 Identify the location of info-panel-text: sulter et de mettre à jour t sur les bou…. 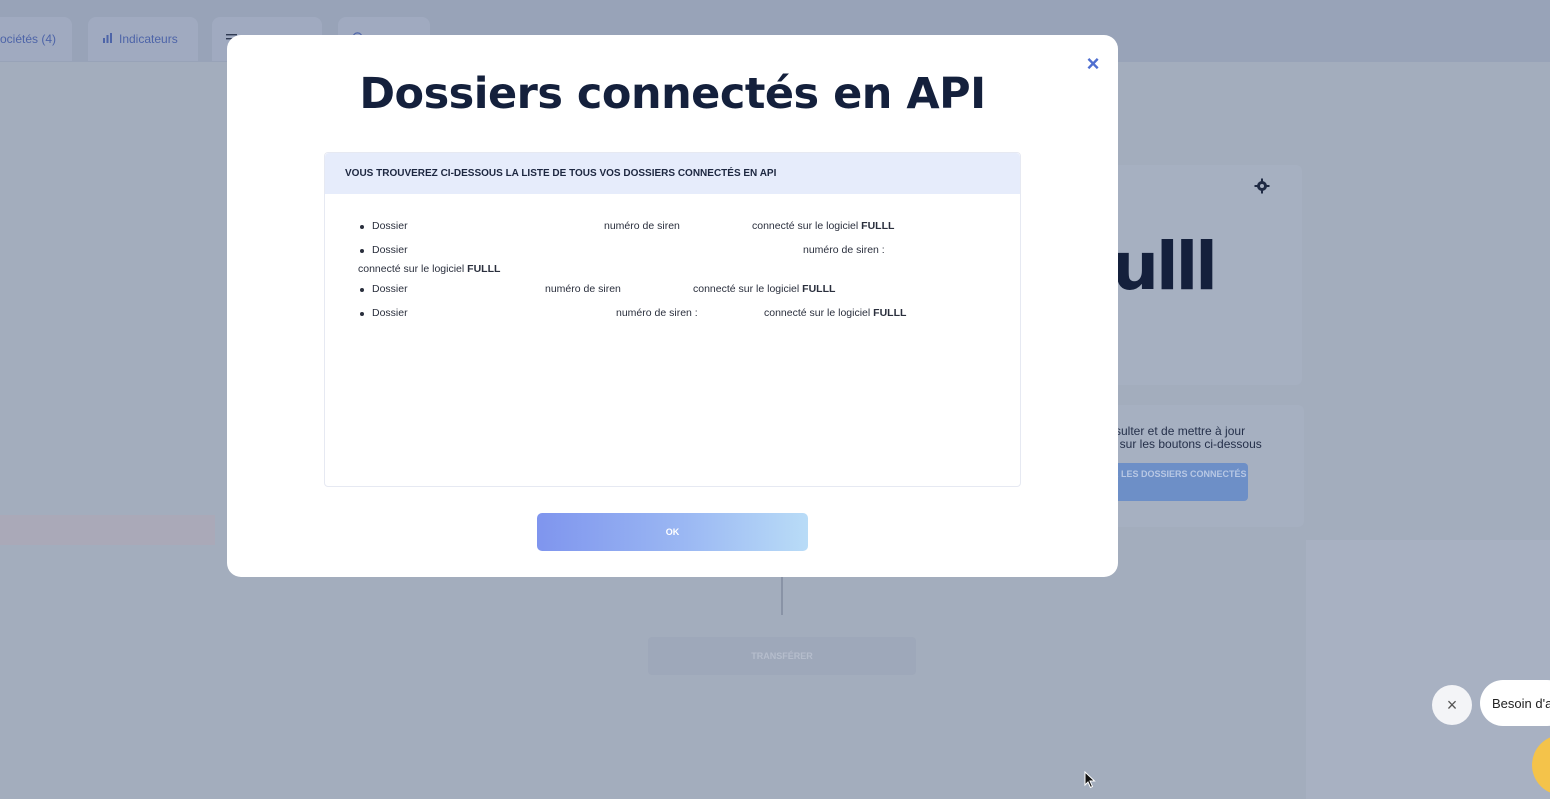
(1187, 437).